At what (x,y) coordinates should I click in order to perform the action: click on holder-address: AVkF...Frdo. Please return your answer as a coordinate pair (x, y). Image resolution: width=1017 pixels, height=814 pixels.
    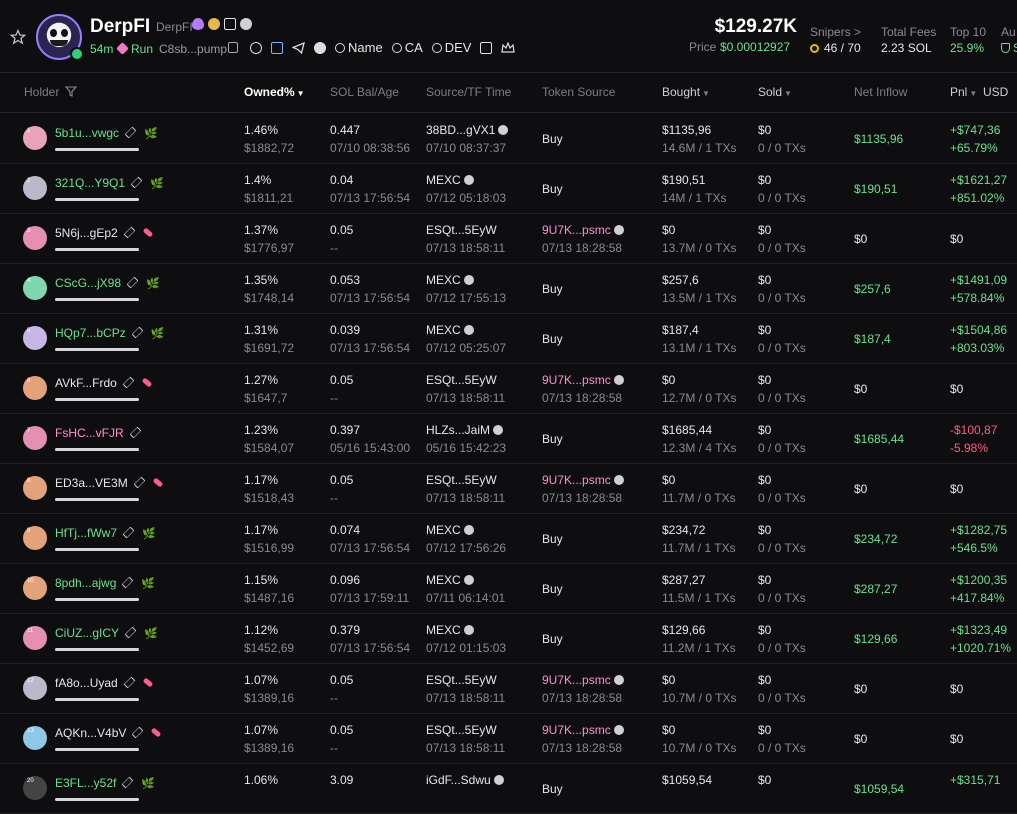
    Looking at the image, I should click on (104, 383).